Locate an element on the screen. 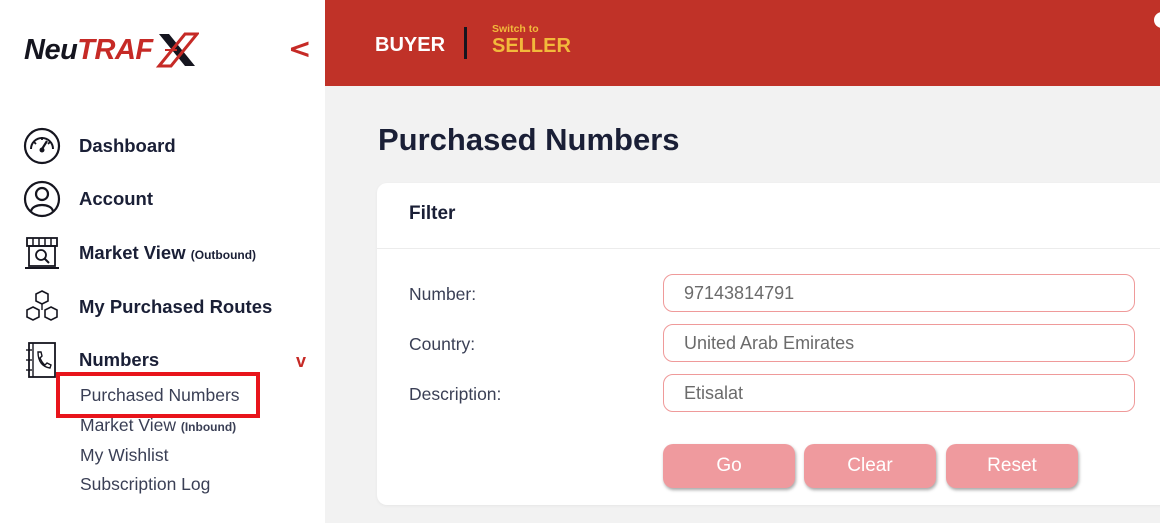 The height and width of the screenshot is (523, 1160). selection-highlight-box is located at coordinates (158, 395).